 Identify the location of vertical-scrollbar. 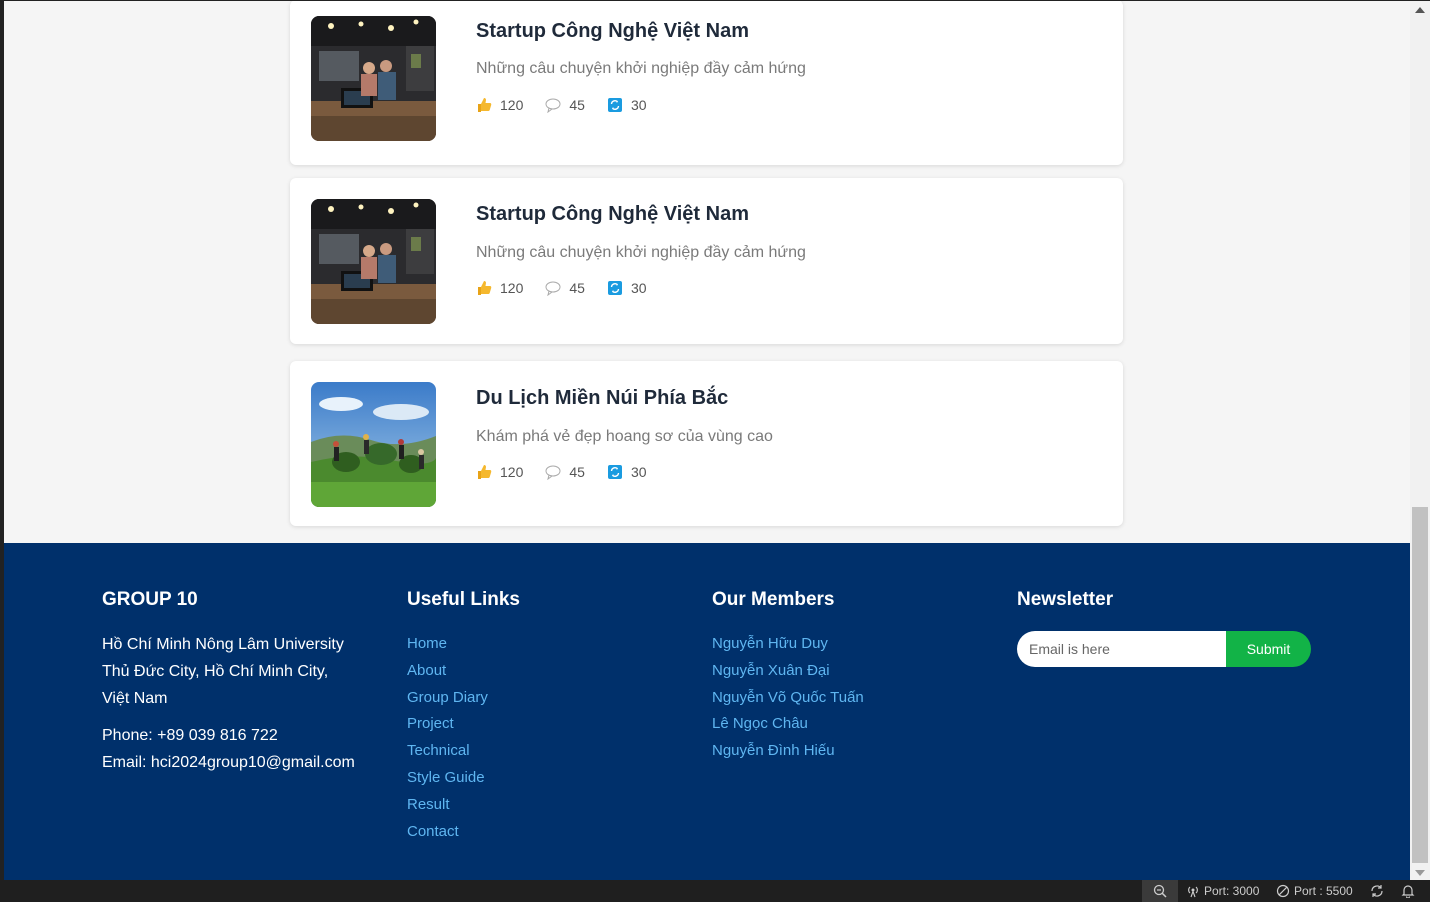
(1420, 440).